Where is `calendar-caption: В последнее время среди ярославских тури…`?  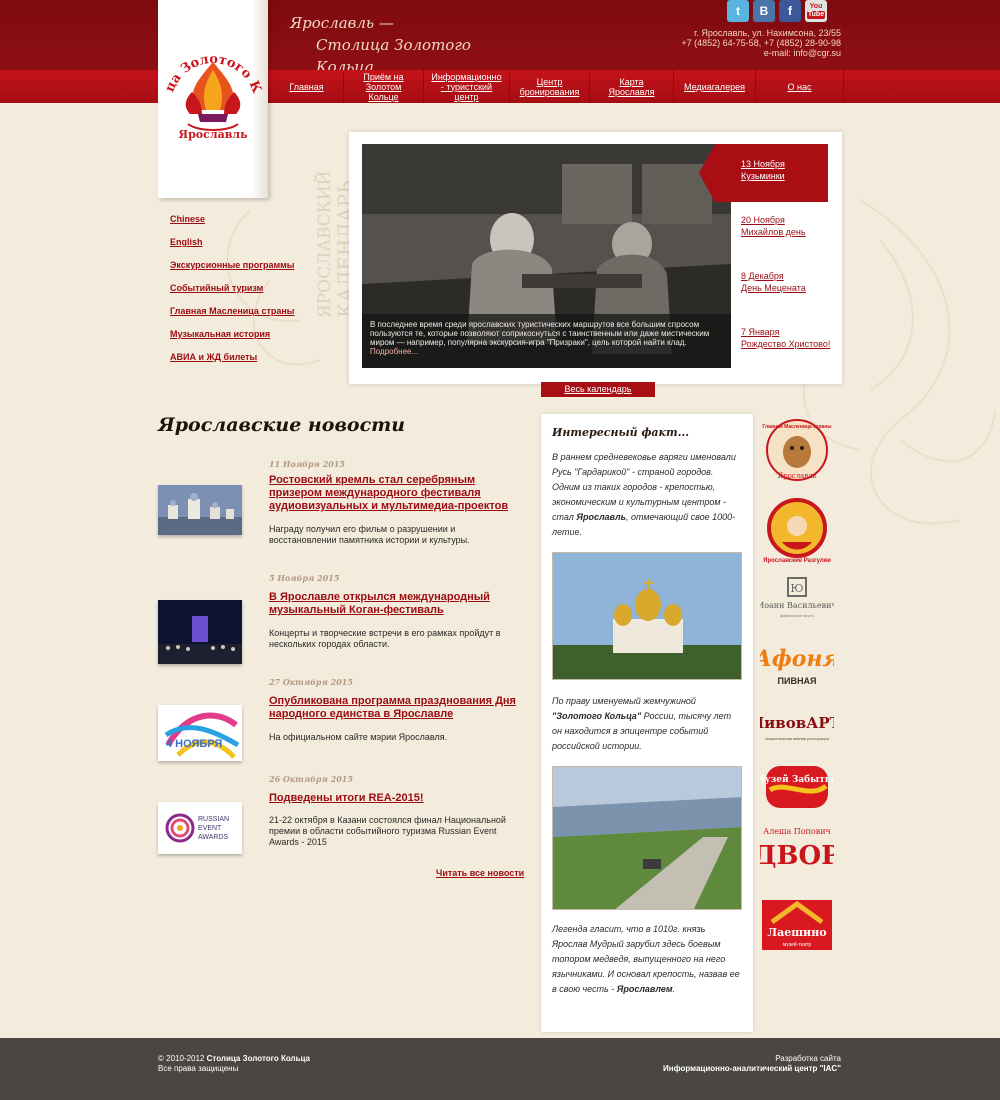
calendar-caption: В последнее время среди ярославских тури… is located at coordinates (546, 341).